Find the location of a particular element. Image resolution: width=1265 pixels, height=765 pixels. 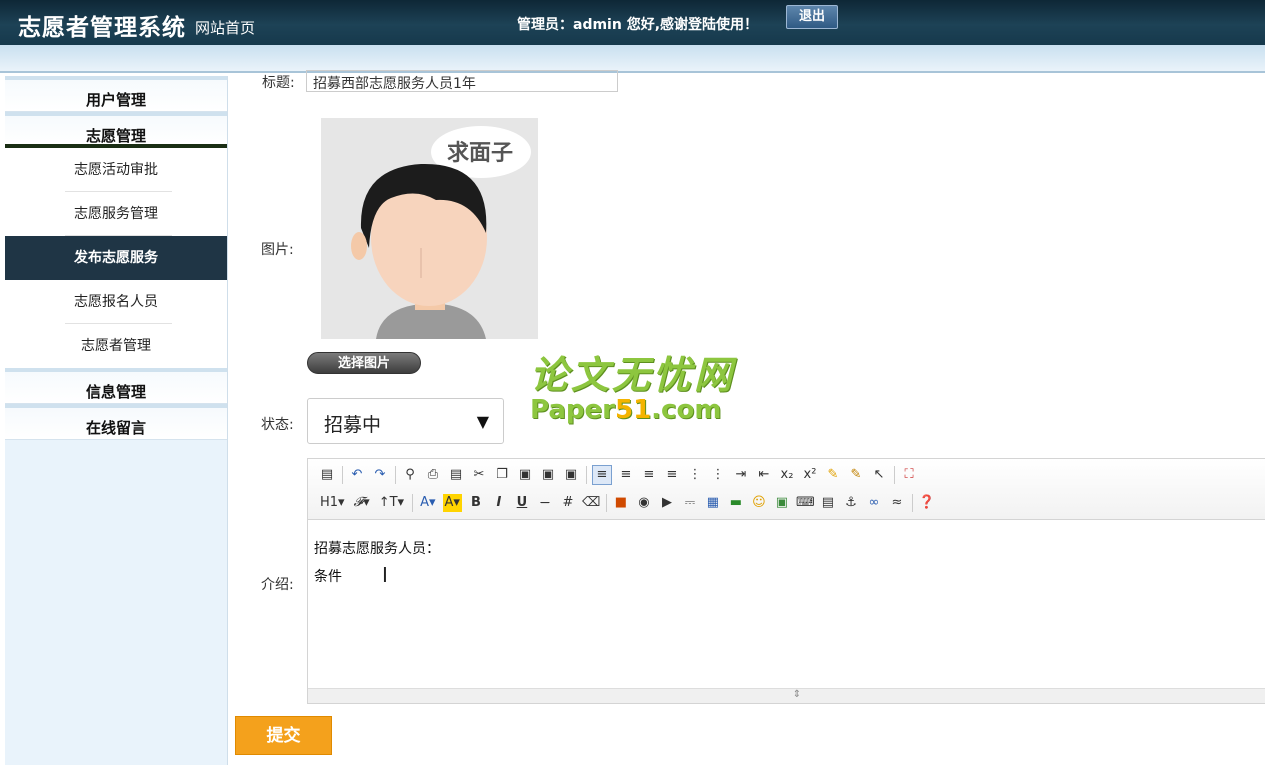

strikethrough-icon: — is located at coordinates (545, 503).